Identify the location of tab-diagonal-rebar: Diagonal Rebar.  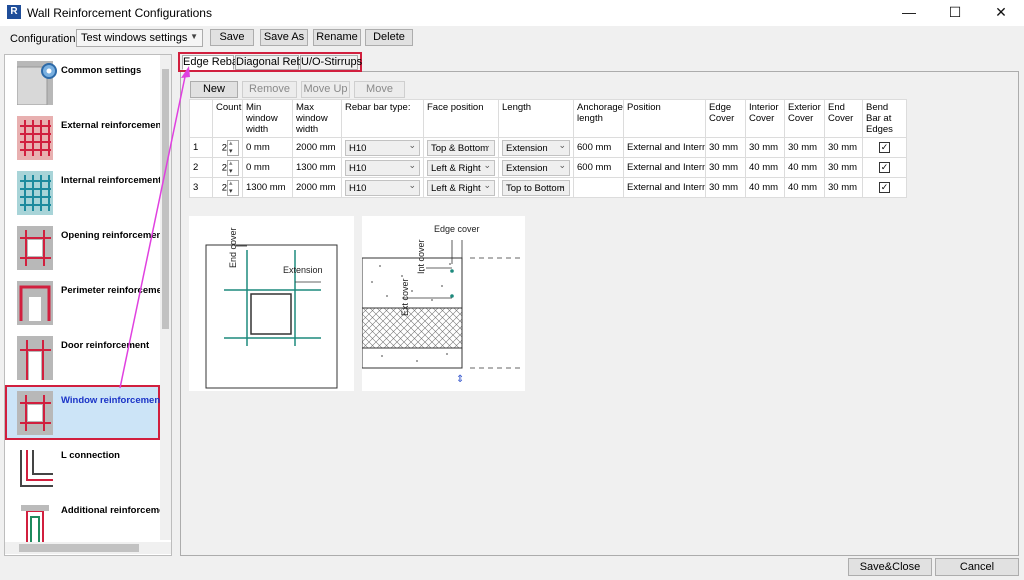
(273, 62).